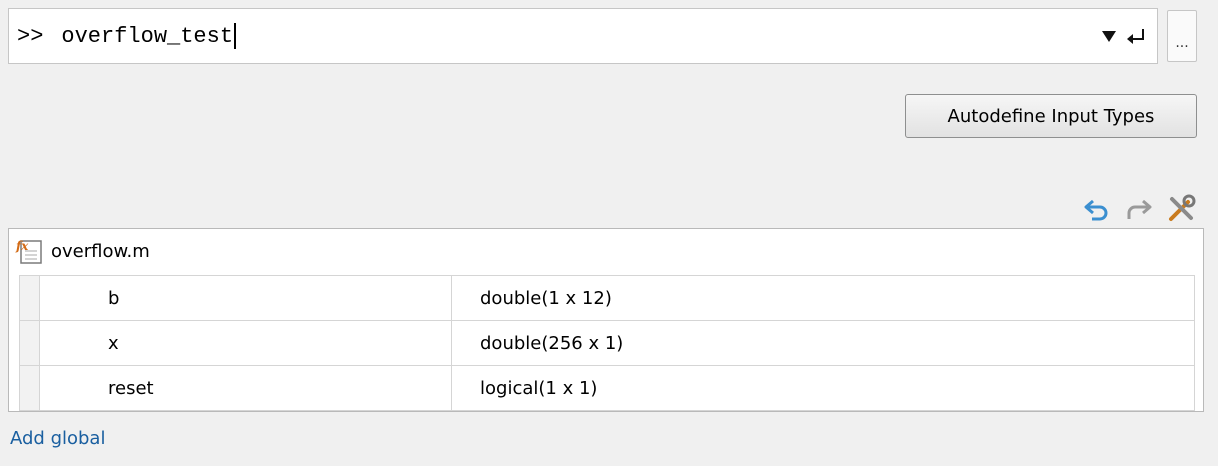  Describe the element at coordinates (100, 251) in the screenshot. I see `file-name: overflow.m` at that location.